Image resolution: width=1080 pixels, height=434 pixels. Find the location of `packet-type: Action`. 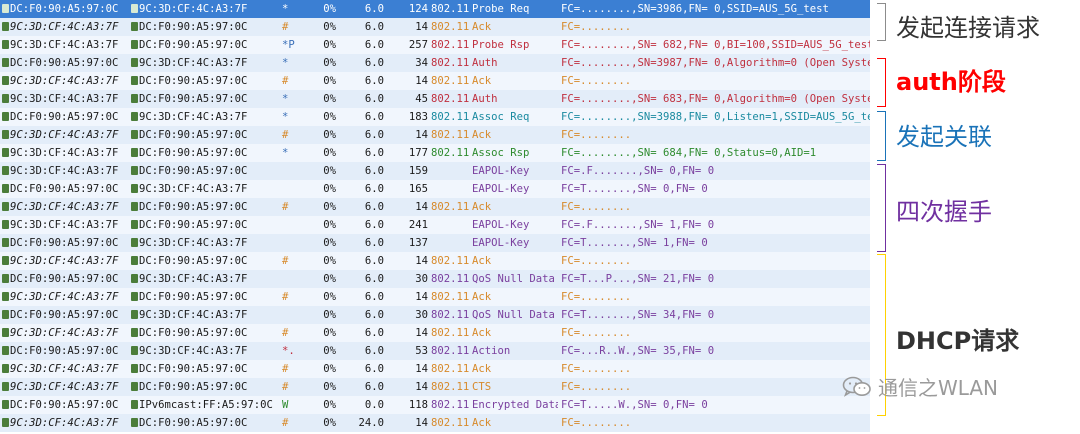

packet-type: Action is located at coordinates (491, 351).